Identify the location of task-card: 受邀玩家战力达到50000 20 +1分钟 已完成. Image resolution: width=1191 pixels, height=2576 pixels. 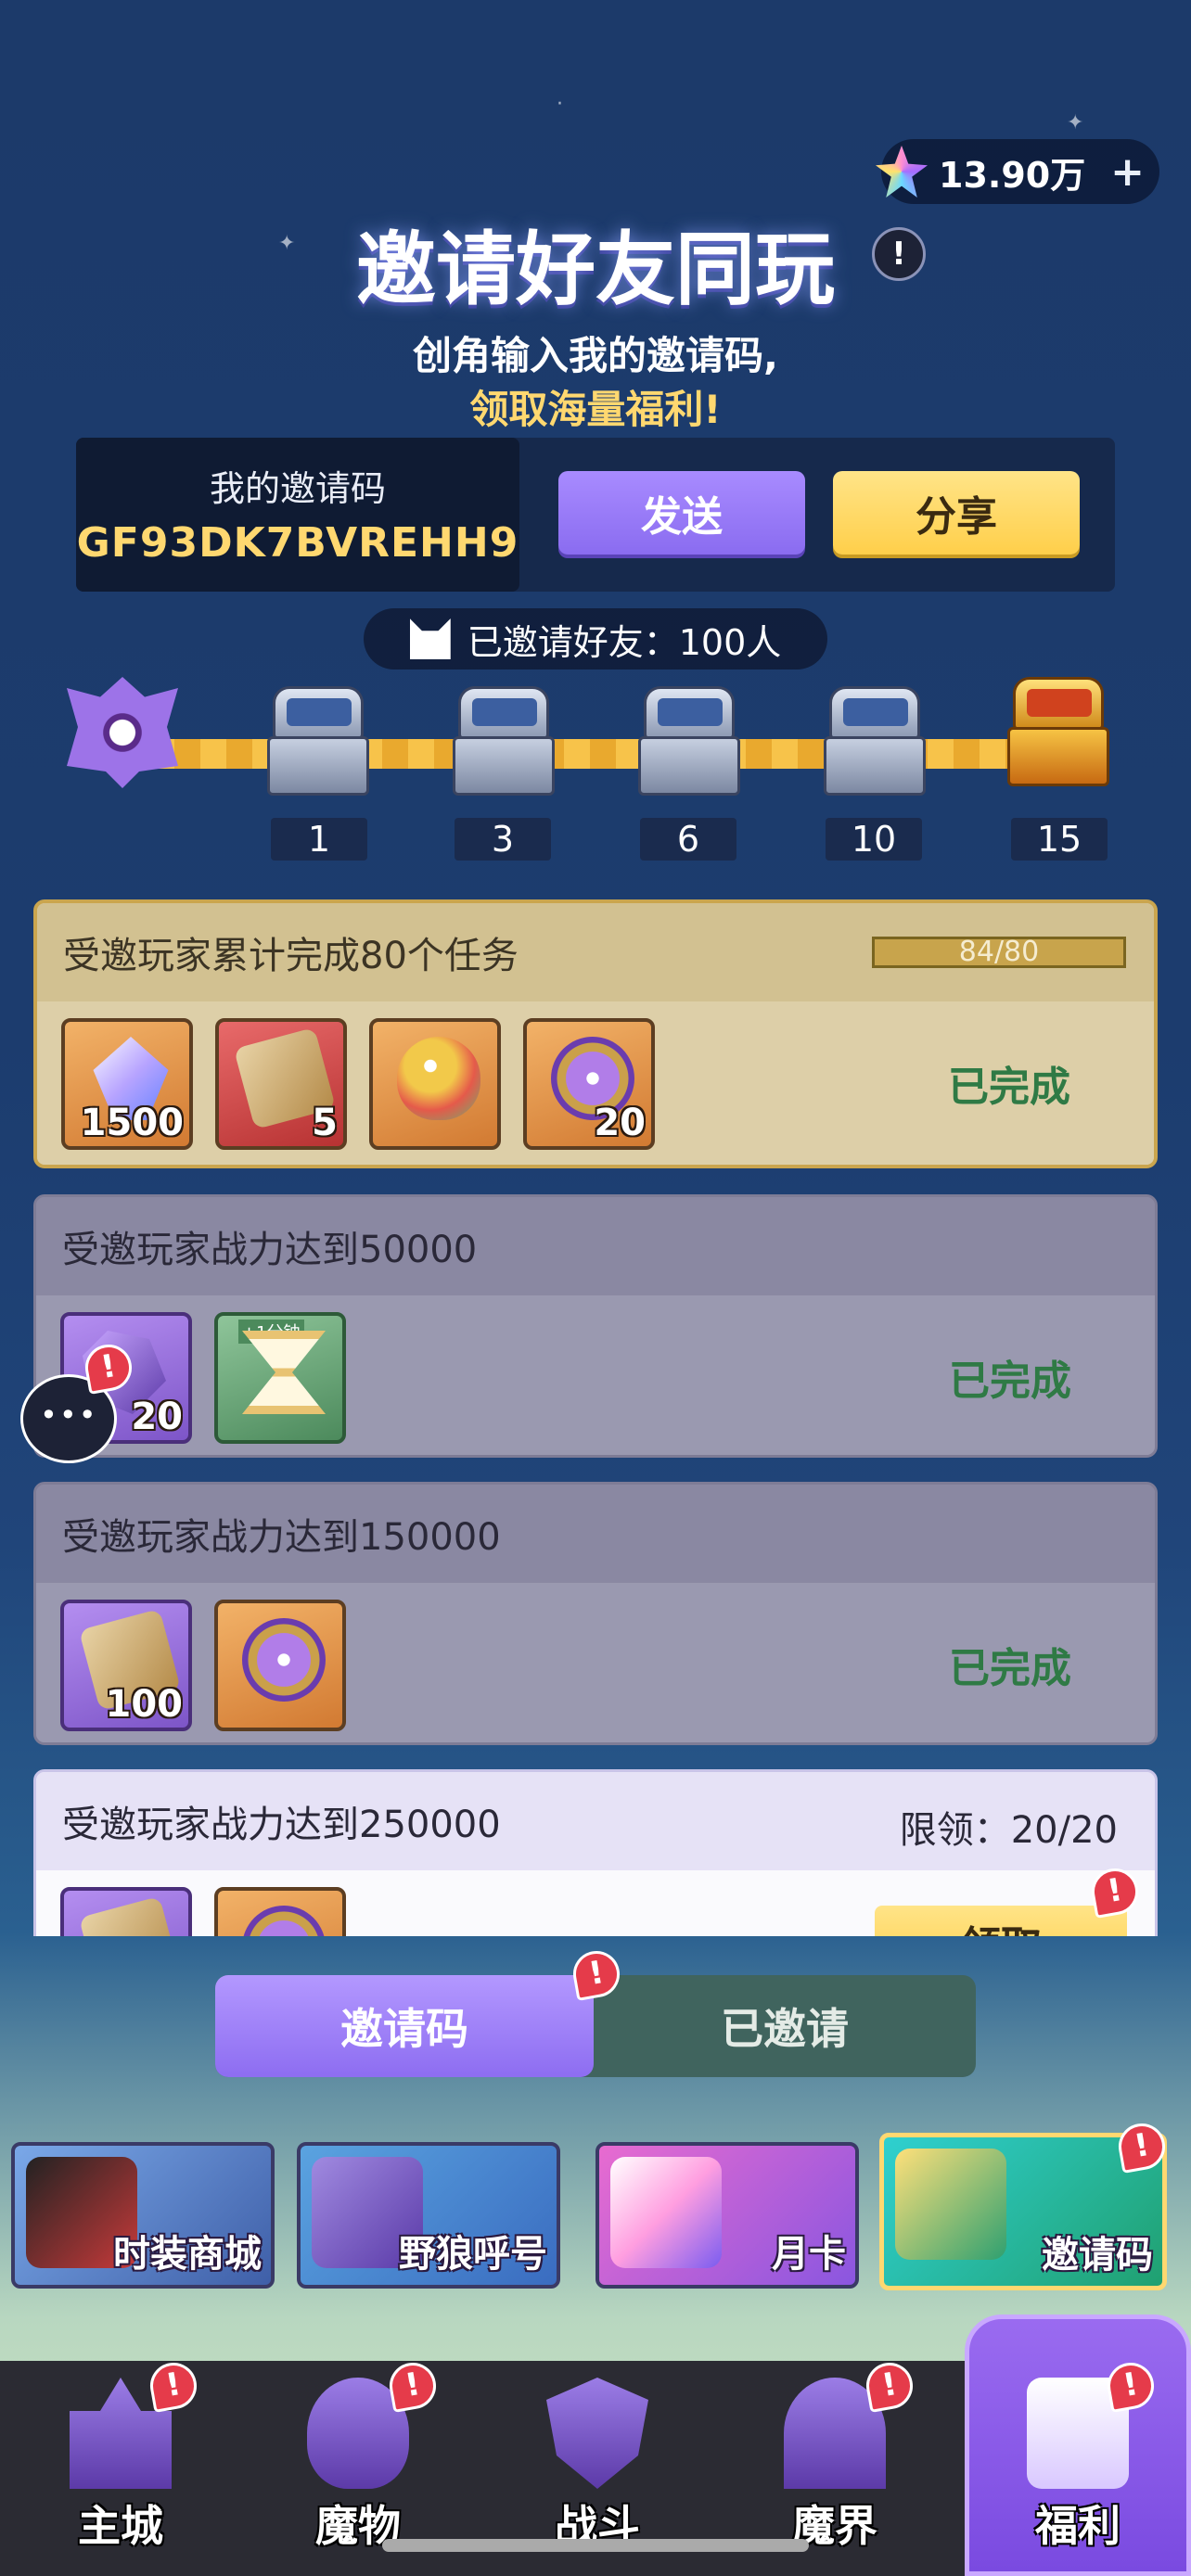
(595, 1326).